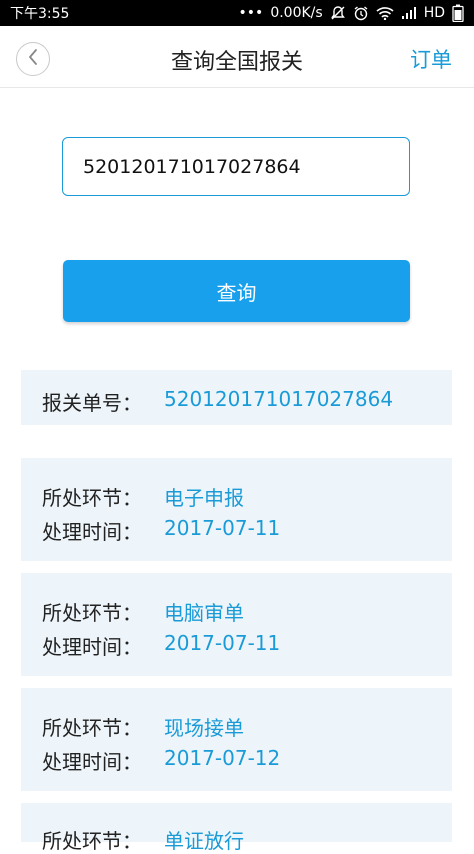 The width and height of the screenshot is (474, 854). What do you see at coordinates (237, 13) in the screenshot?
I see `status-bar: 下午3:55 ••• 0.00K/s HD` at bounding box center [237, 13].